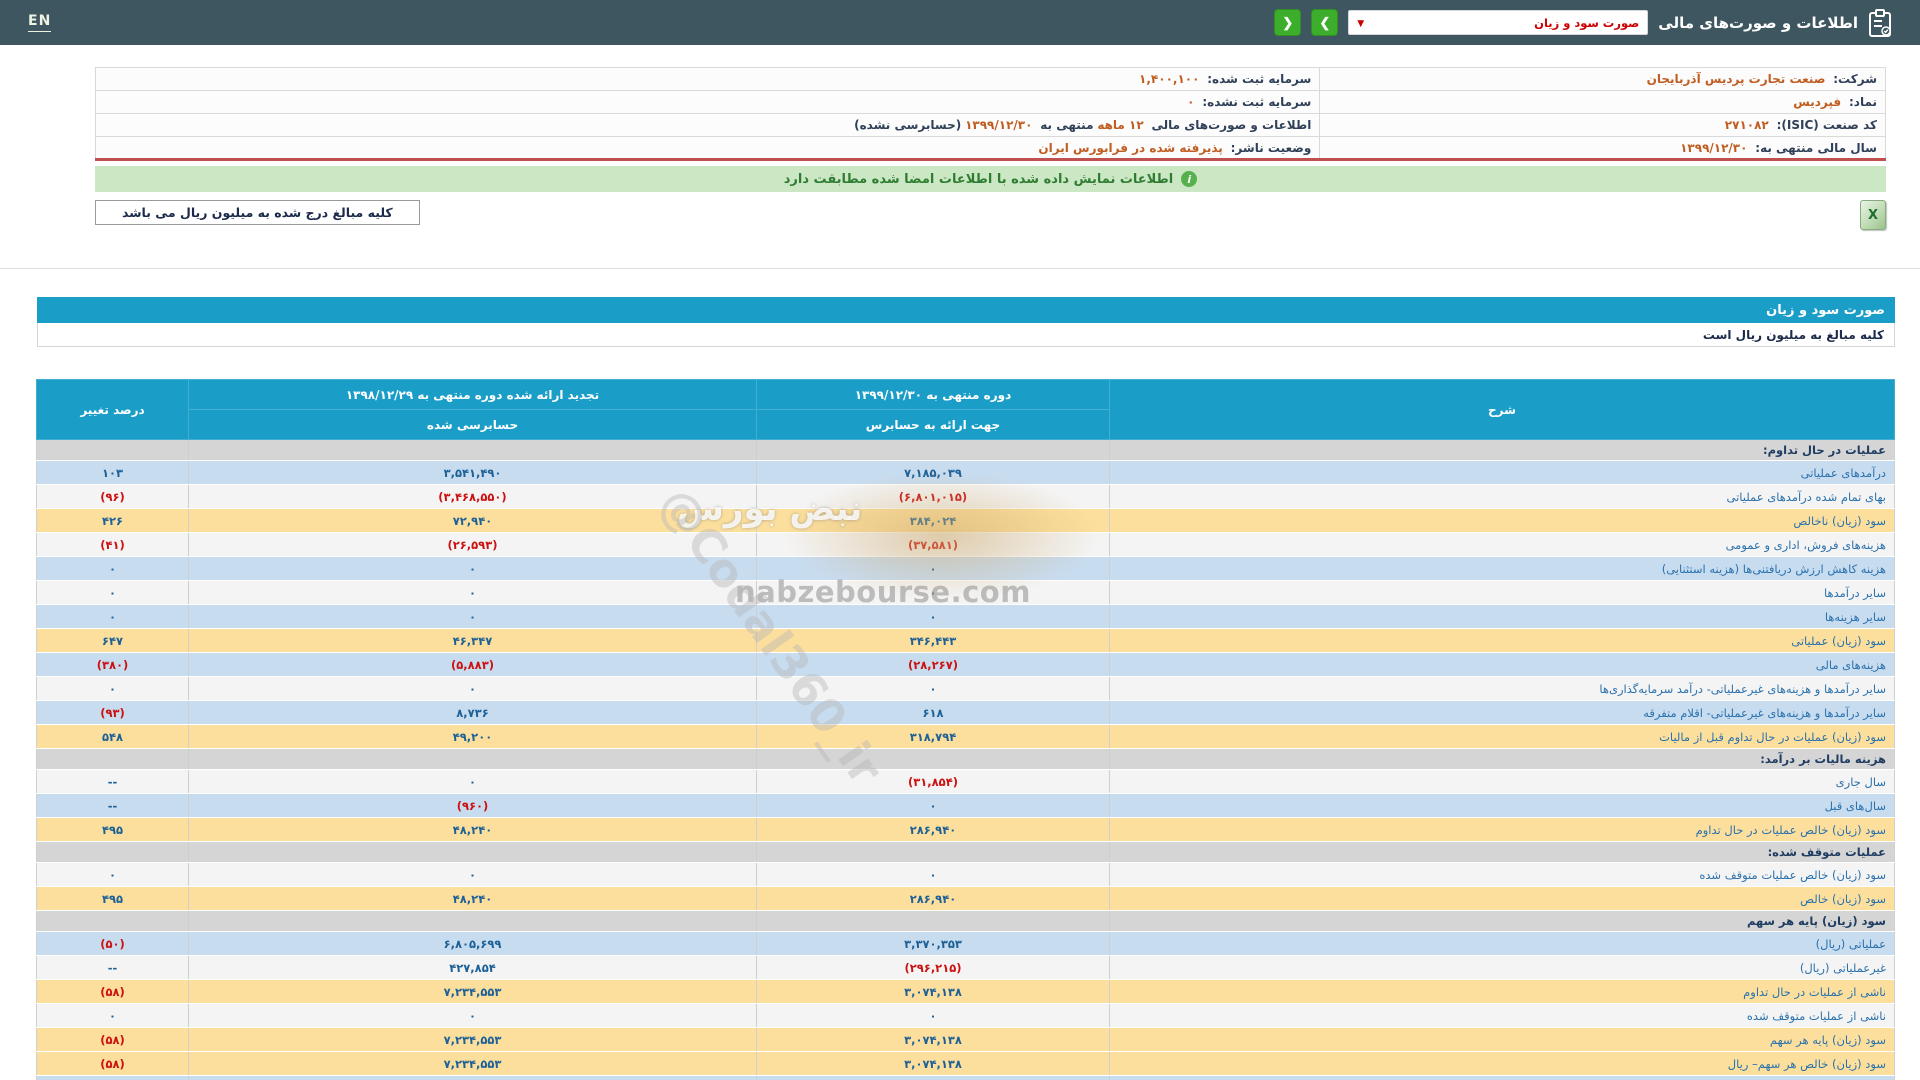  Describe the element at coordinates (1502, 829) in the screenshot. I see `row-label: سود (زیان) خالص عملیات در حال تداوم` at that location.